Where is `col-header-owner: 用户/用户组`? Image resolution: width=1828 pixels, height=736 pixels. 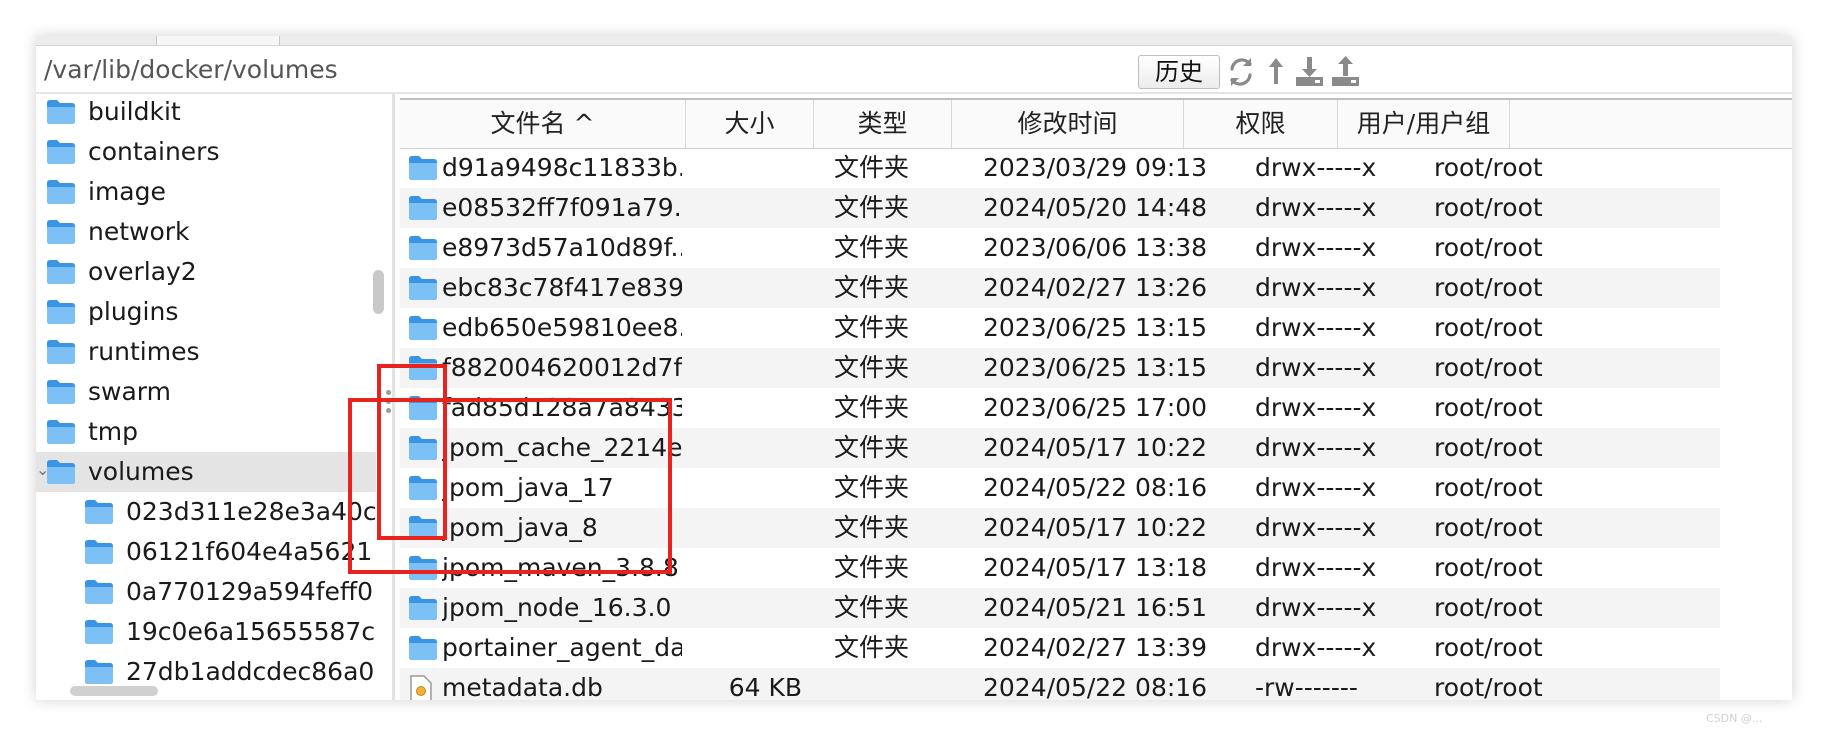 col-header-owner: 用户/用户组 is located at coordinates (1424, 124).